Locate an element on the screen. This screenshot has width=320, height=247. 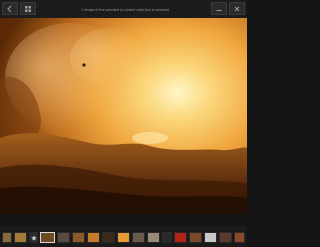
close-button is located at coordinates (237, 8).